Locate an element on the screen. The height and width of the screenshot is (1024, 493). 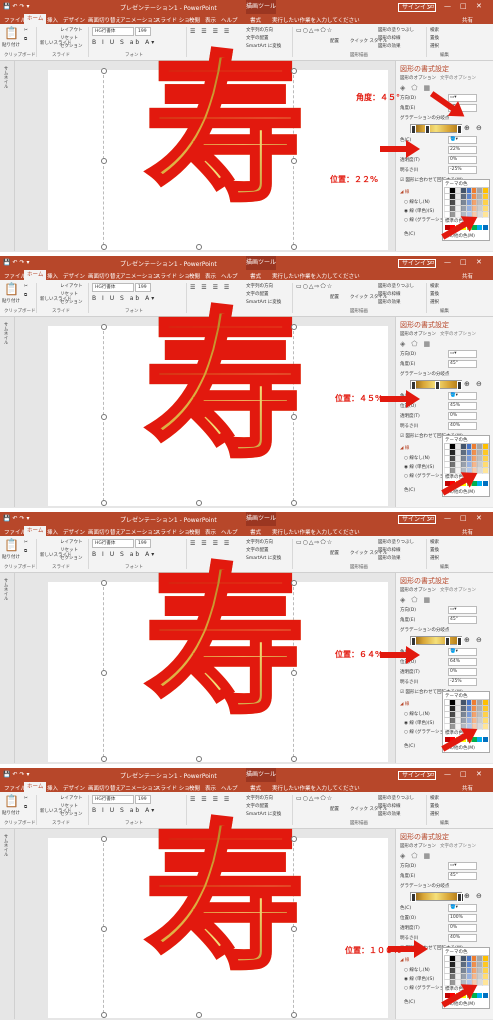
copy-icon: ⧉ is located at coordinates (25, 807).